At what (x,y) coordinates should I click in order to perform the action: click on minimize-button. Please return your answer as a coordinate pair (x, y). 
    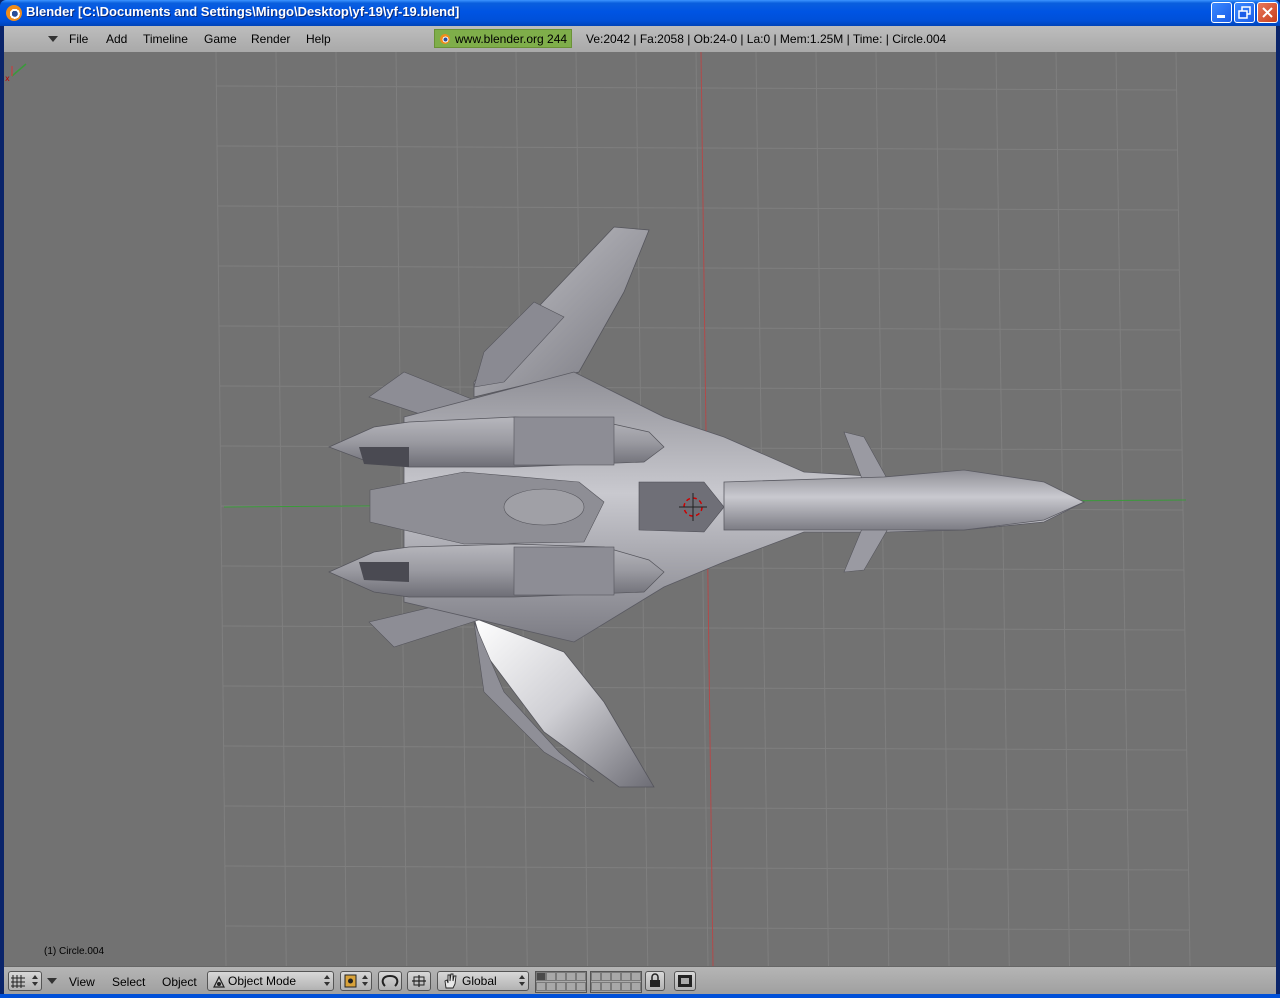
    Looking at the image, I should click on (1221, 12).